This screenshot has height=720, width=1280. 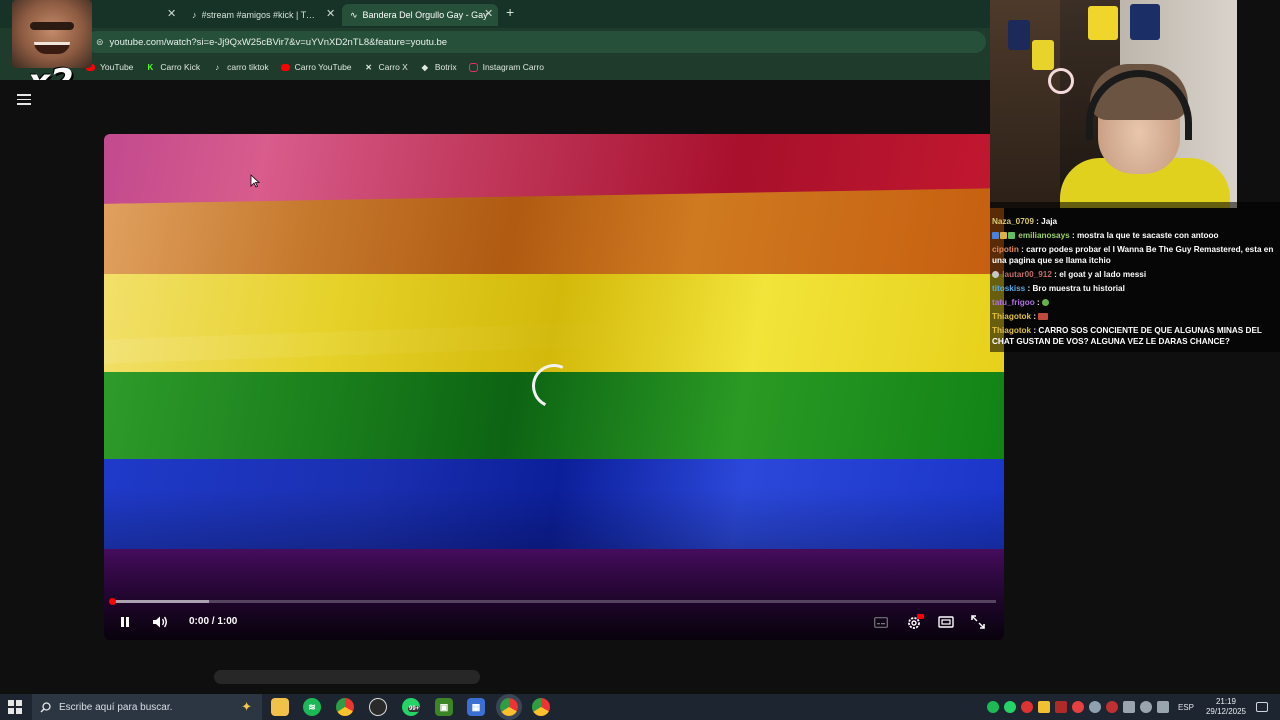 I want to click on chat-text: Jaja, so click(x=1049, y=221).